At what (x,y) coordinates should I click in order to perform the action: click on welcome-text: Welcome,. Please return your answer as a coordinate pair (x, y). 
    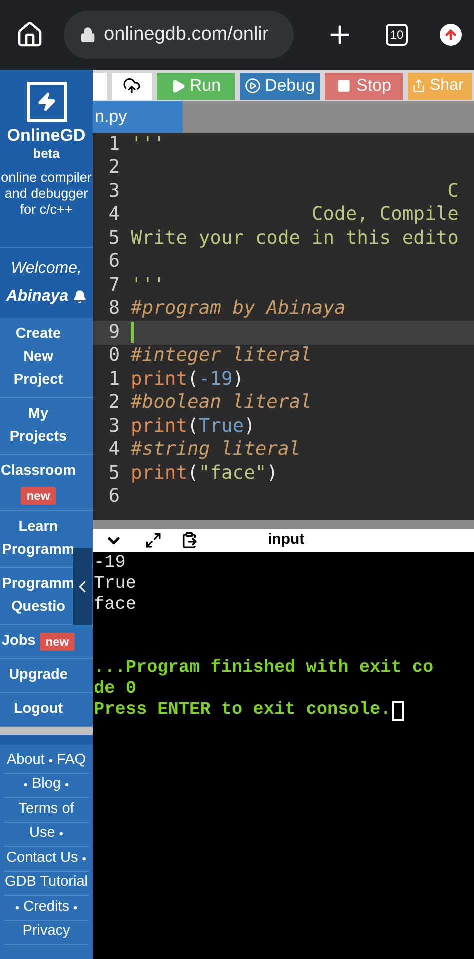
    Looking at the image, I should click on (46, 269).